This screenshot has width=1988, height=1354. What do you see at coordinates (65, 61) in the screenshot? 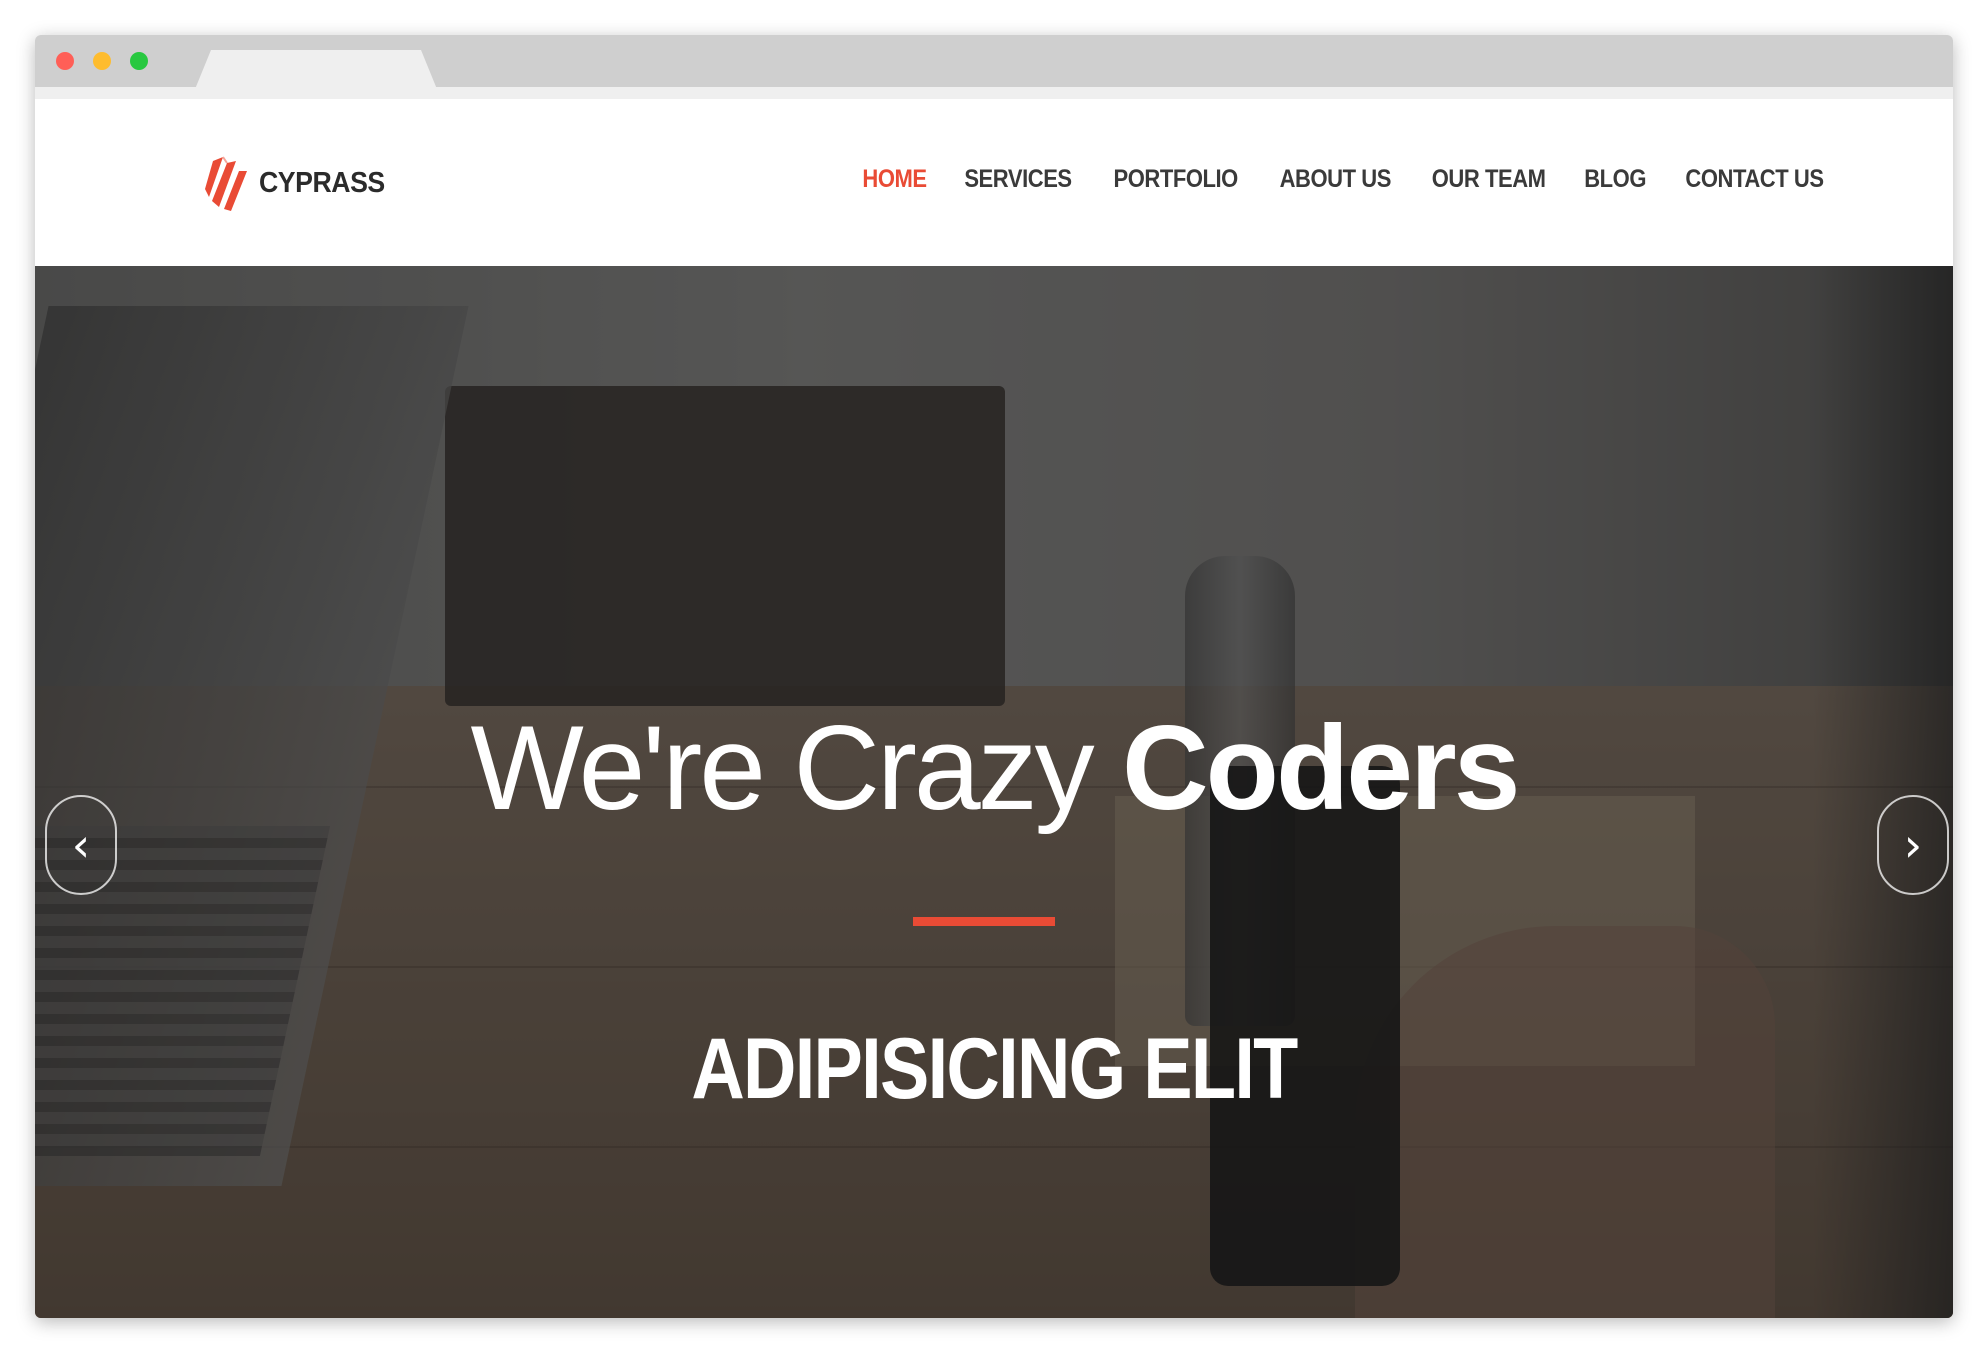
I see `close-window-dot` at bounding box center [65, 61].